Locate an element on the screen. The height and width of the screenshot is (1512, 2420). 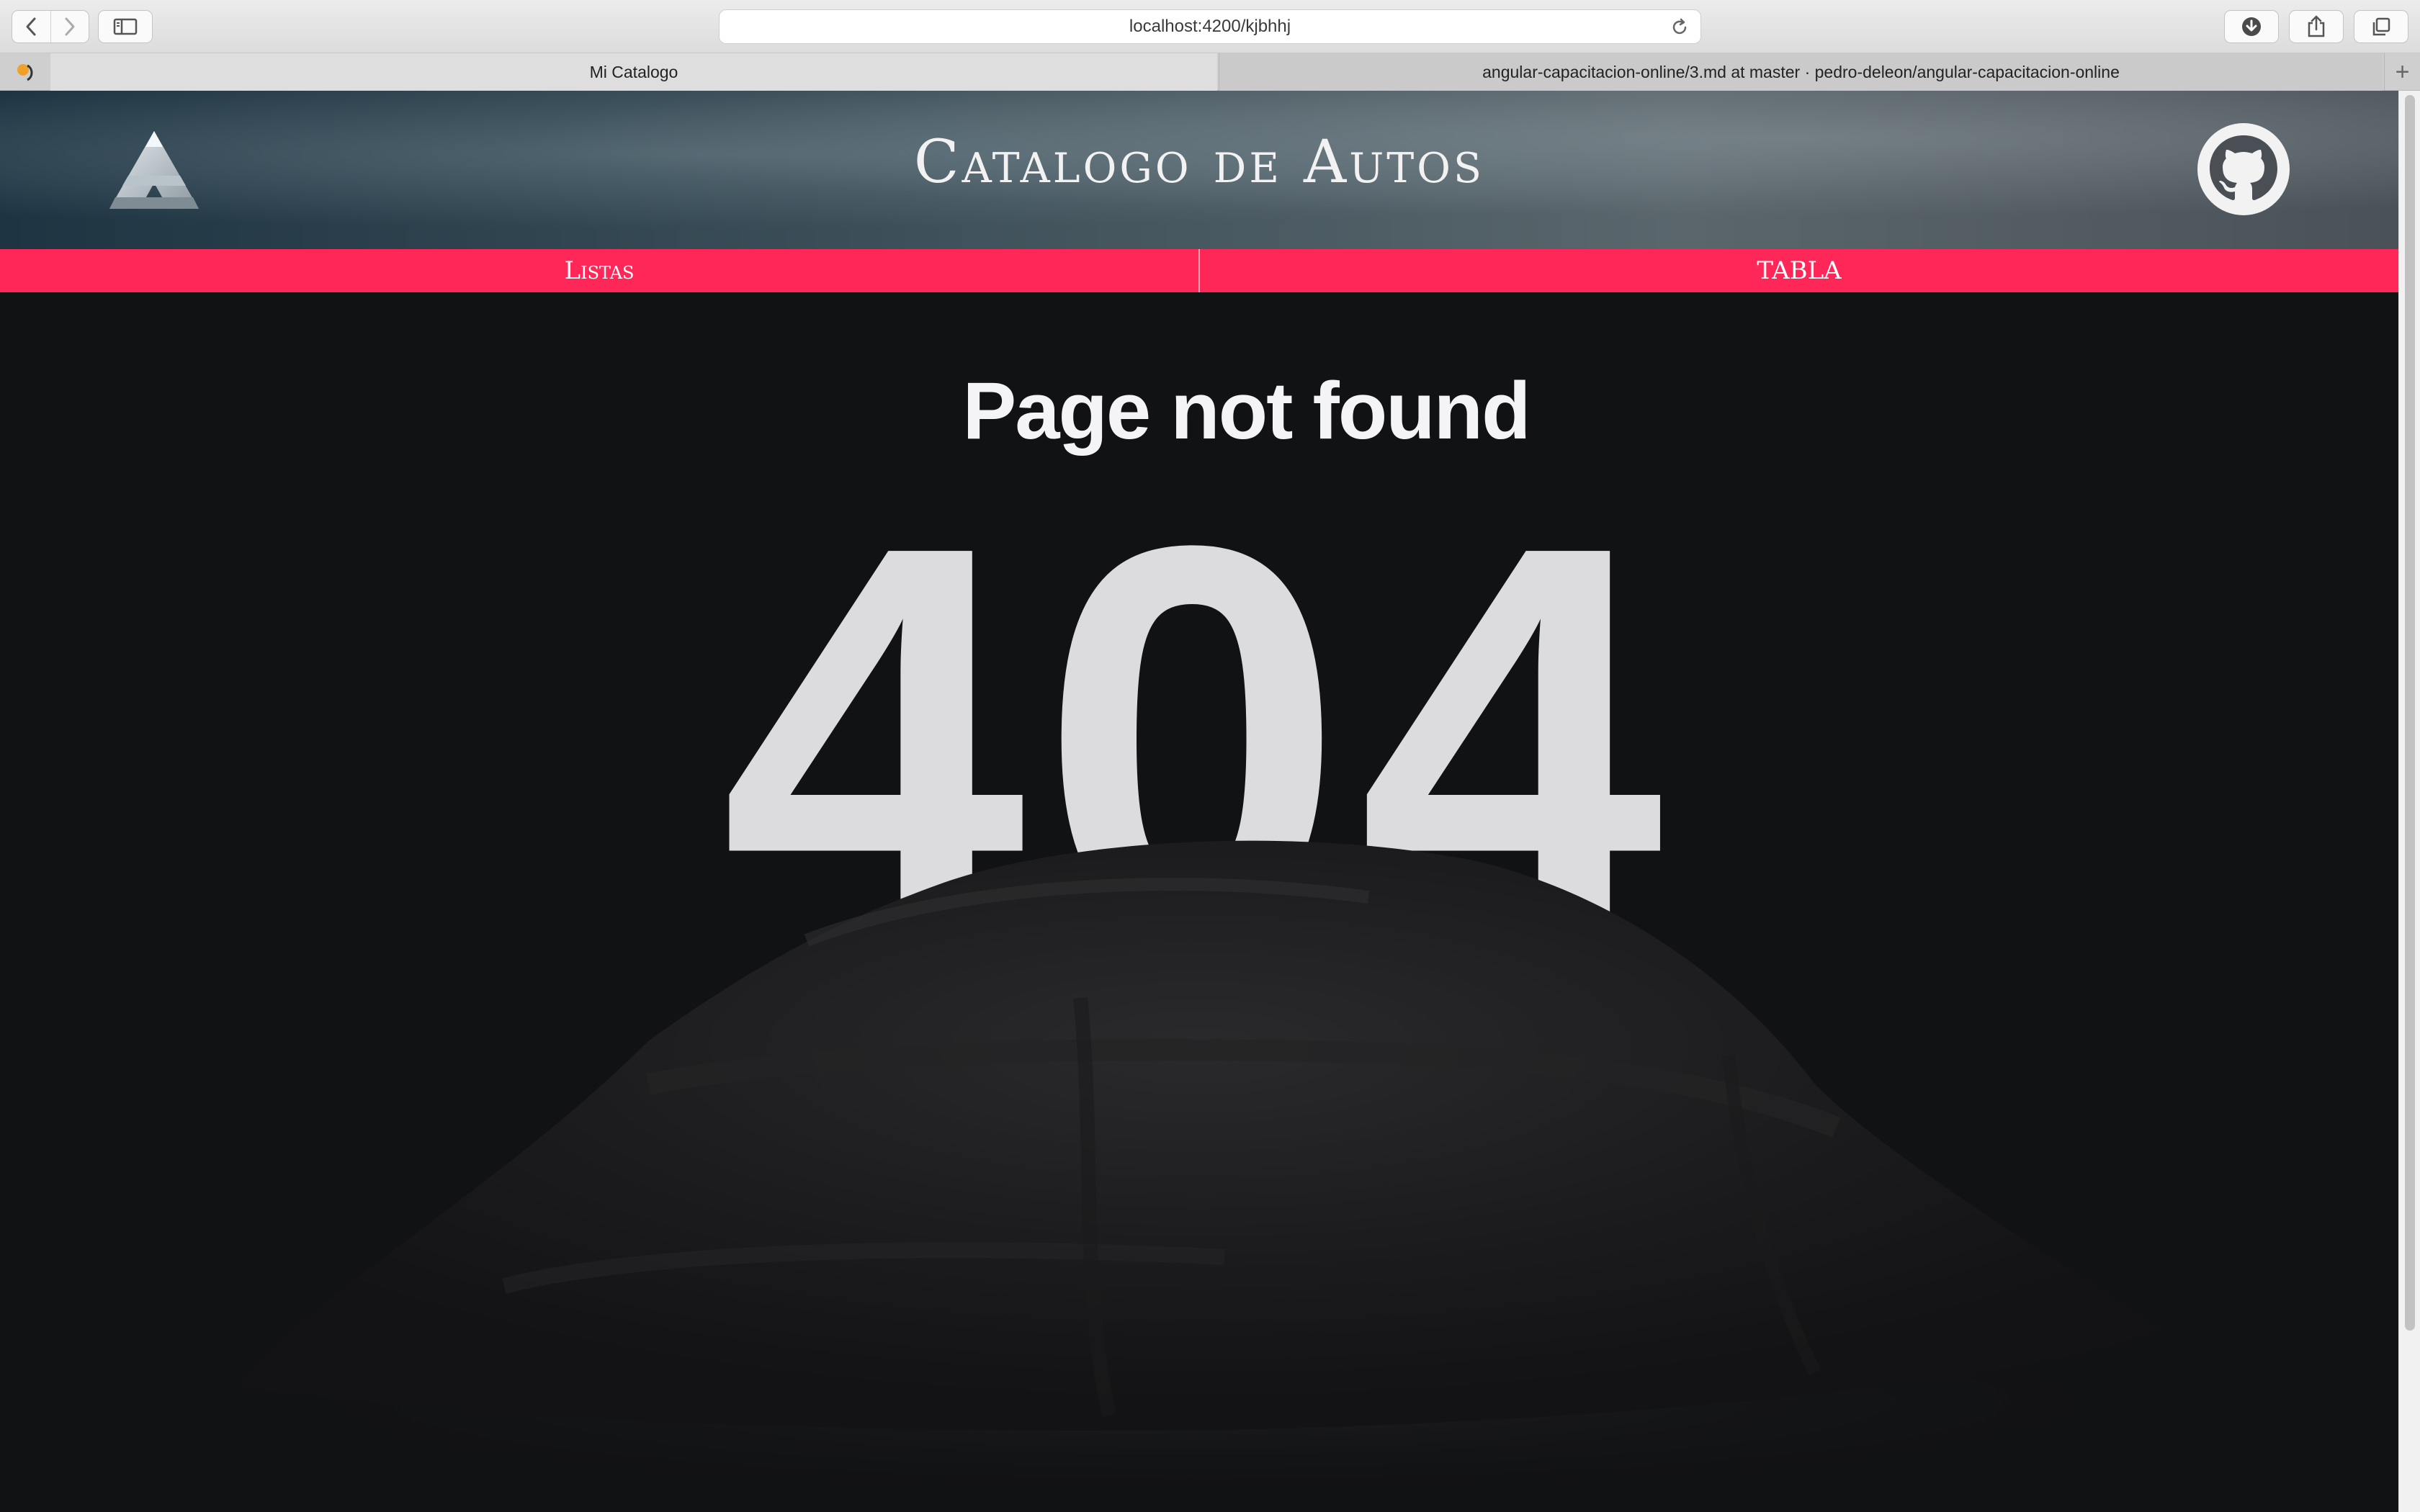
chevron-left-icon is located at coordinates (31, 26).